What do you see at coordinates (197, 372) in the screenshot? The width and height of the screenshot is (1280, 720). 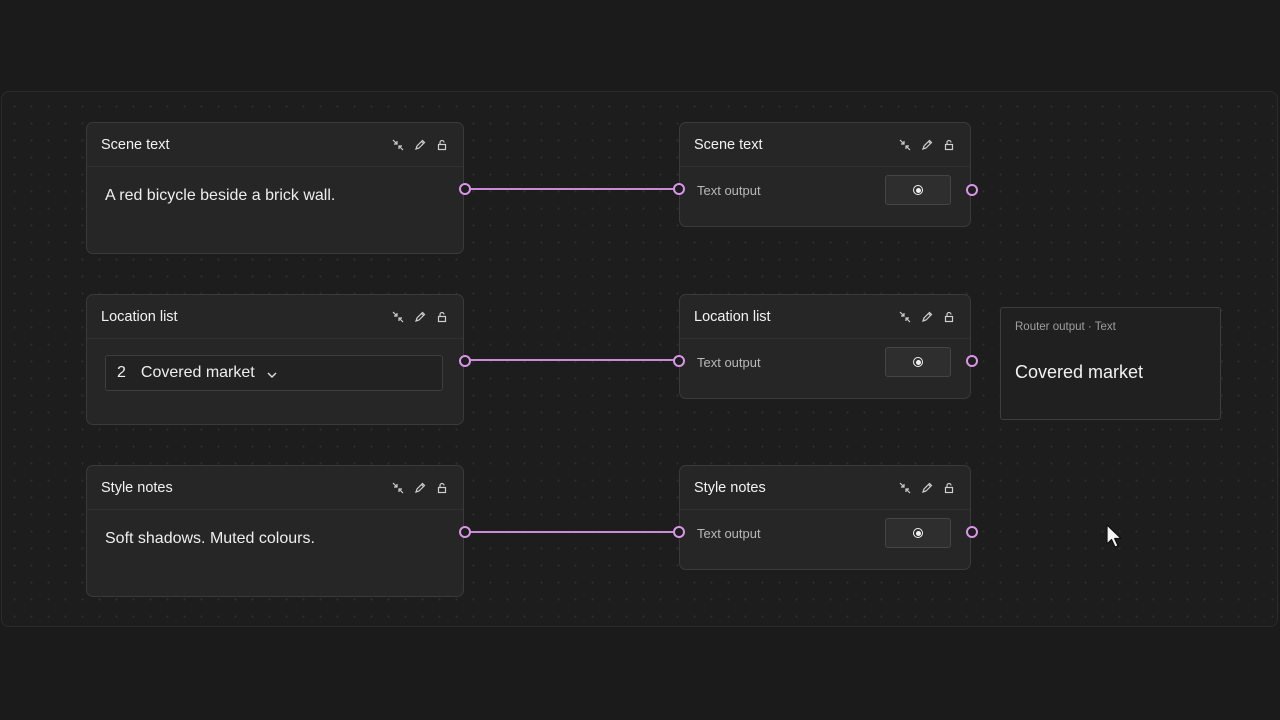 I see `select-value: Covered market` at bounding box center [197, 372].